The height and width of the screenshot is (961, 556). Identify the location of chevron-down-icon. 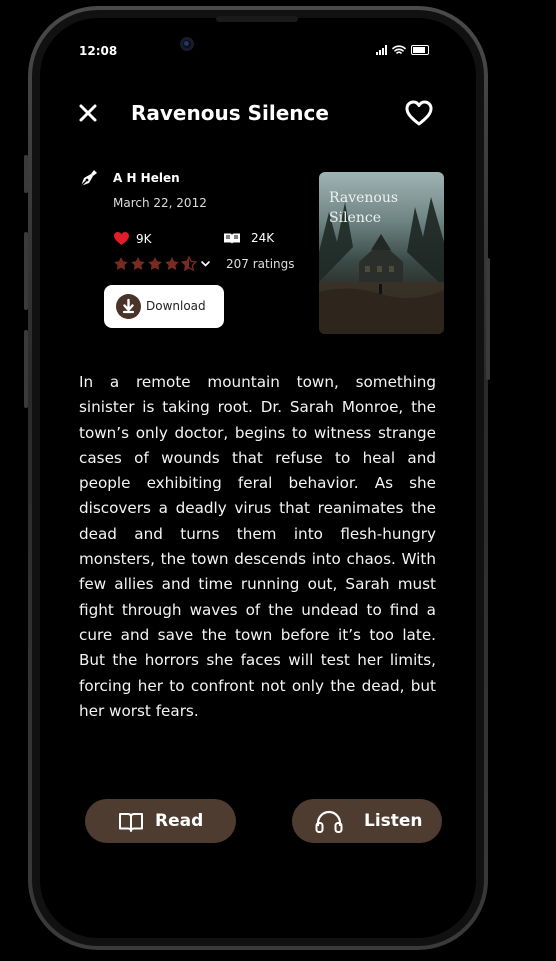
(205, 263).